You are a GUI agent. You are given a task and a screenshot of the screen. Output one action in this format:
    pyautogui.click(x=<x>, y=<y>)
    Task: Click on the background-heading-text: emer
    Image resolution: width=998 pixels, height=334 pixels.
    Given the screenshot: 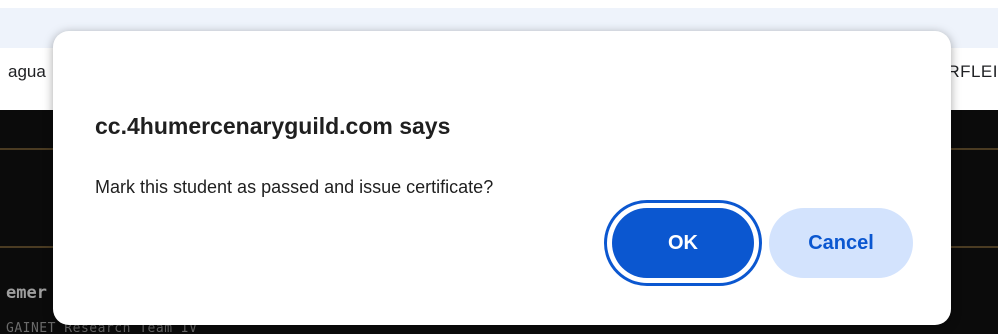 What is the action you would take?
    pyautogui.click(x=26, y=293)
    